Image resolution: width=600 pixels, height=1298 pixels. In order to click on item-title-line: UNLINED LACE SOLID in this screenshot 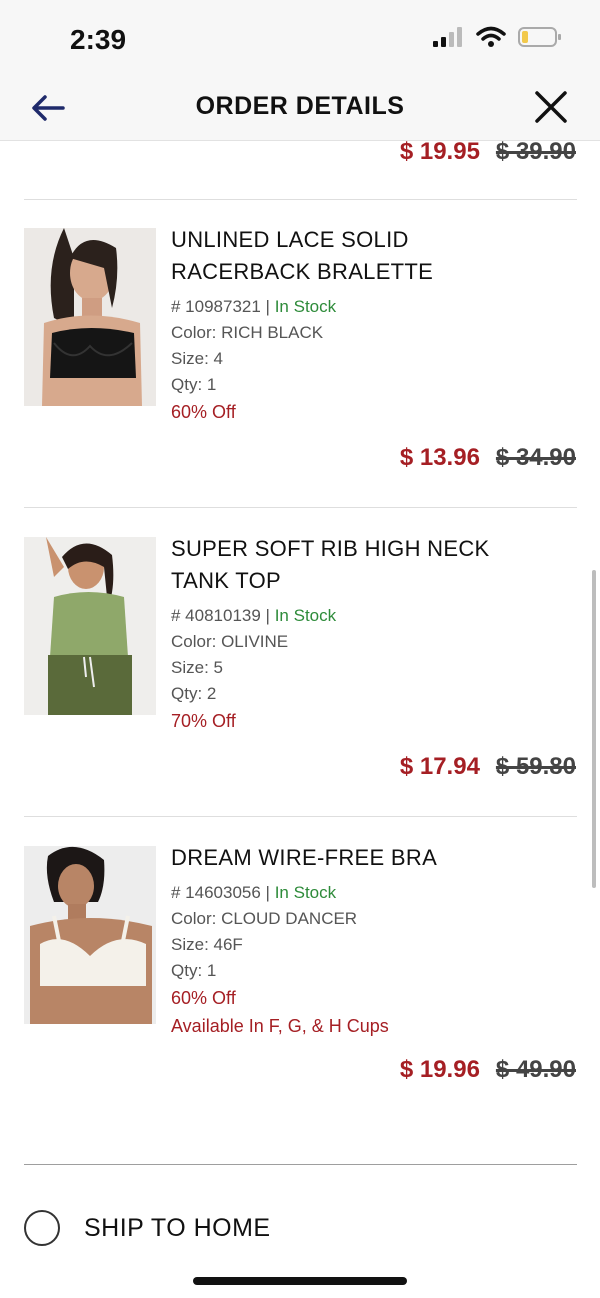, I will do `click(290, 239)`.